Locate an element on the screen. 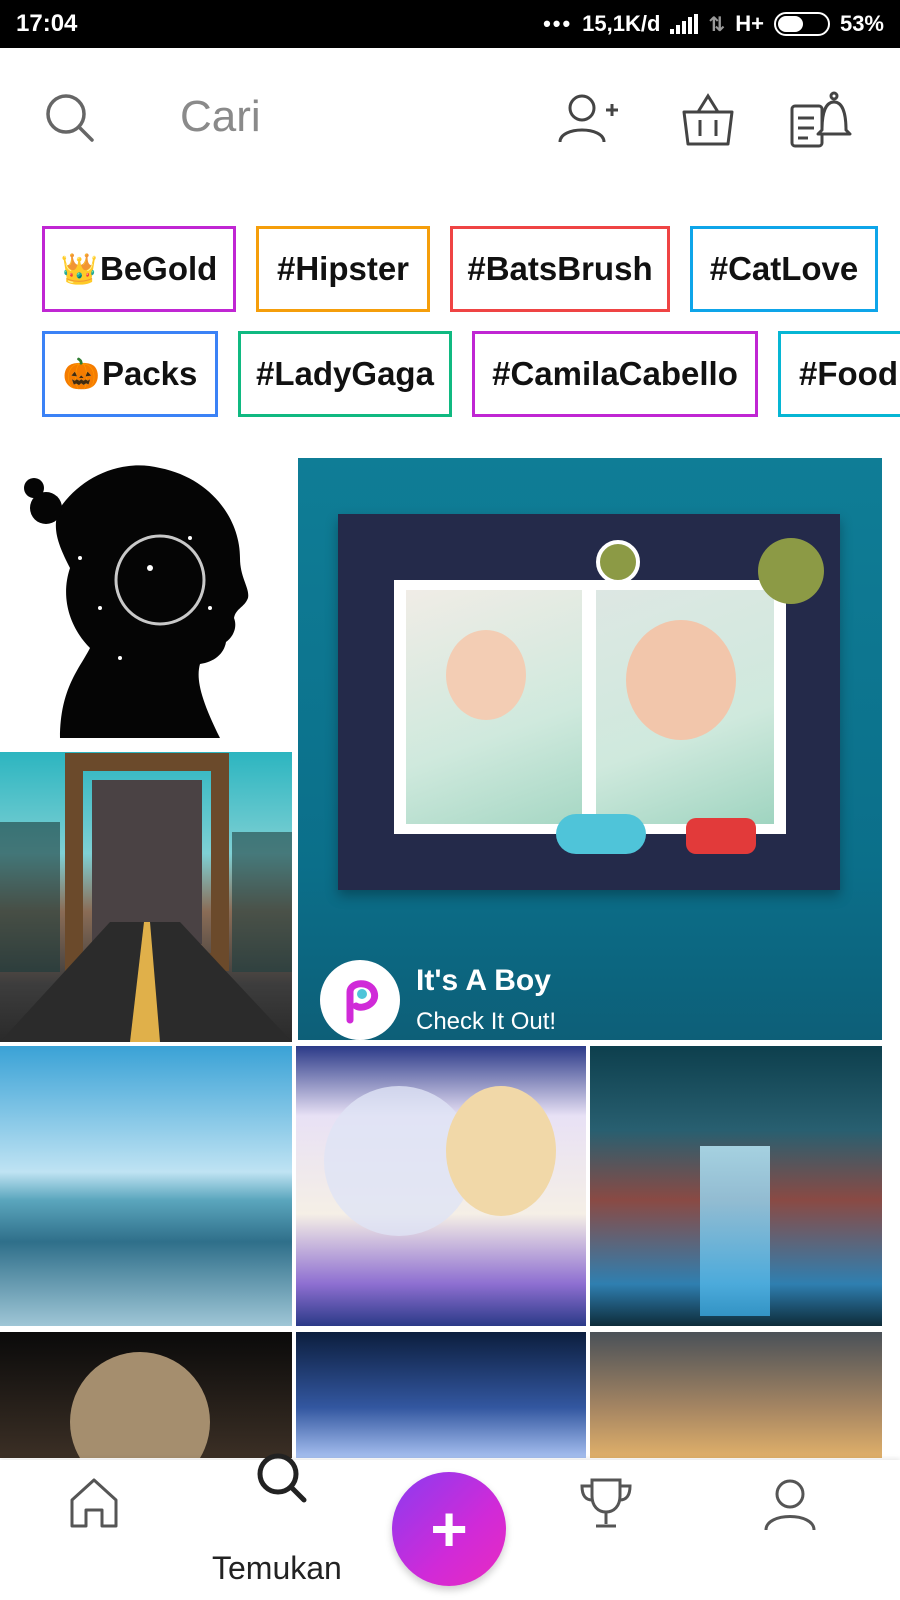 The height and width of the screenshot is (1600, 900). data-arrows-icon: ⇅ is located at coordinates (717, 24).